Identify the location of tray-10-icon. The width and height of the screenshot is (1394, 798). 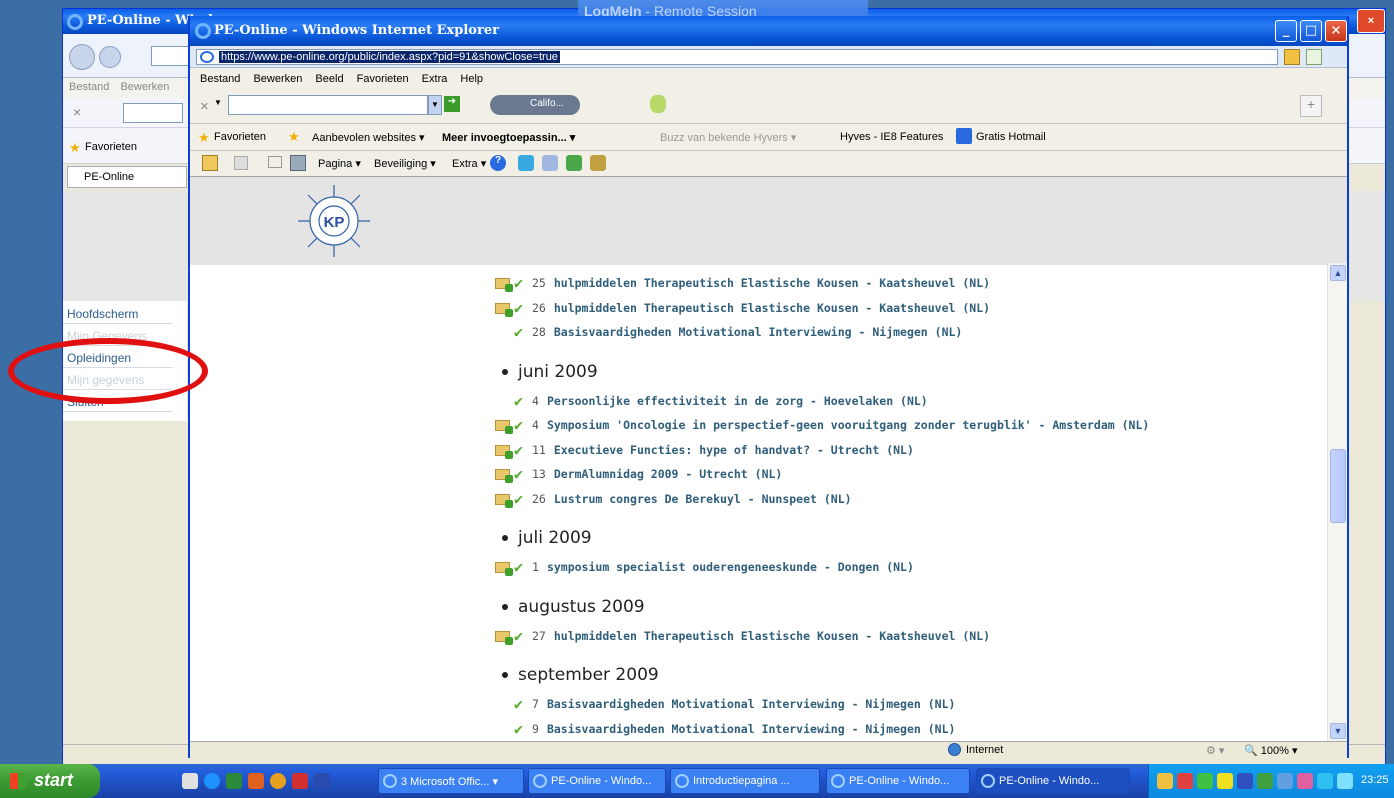
(1345, 781).